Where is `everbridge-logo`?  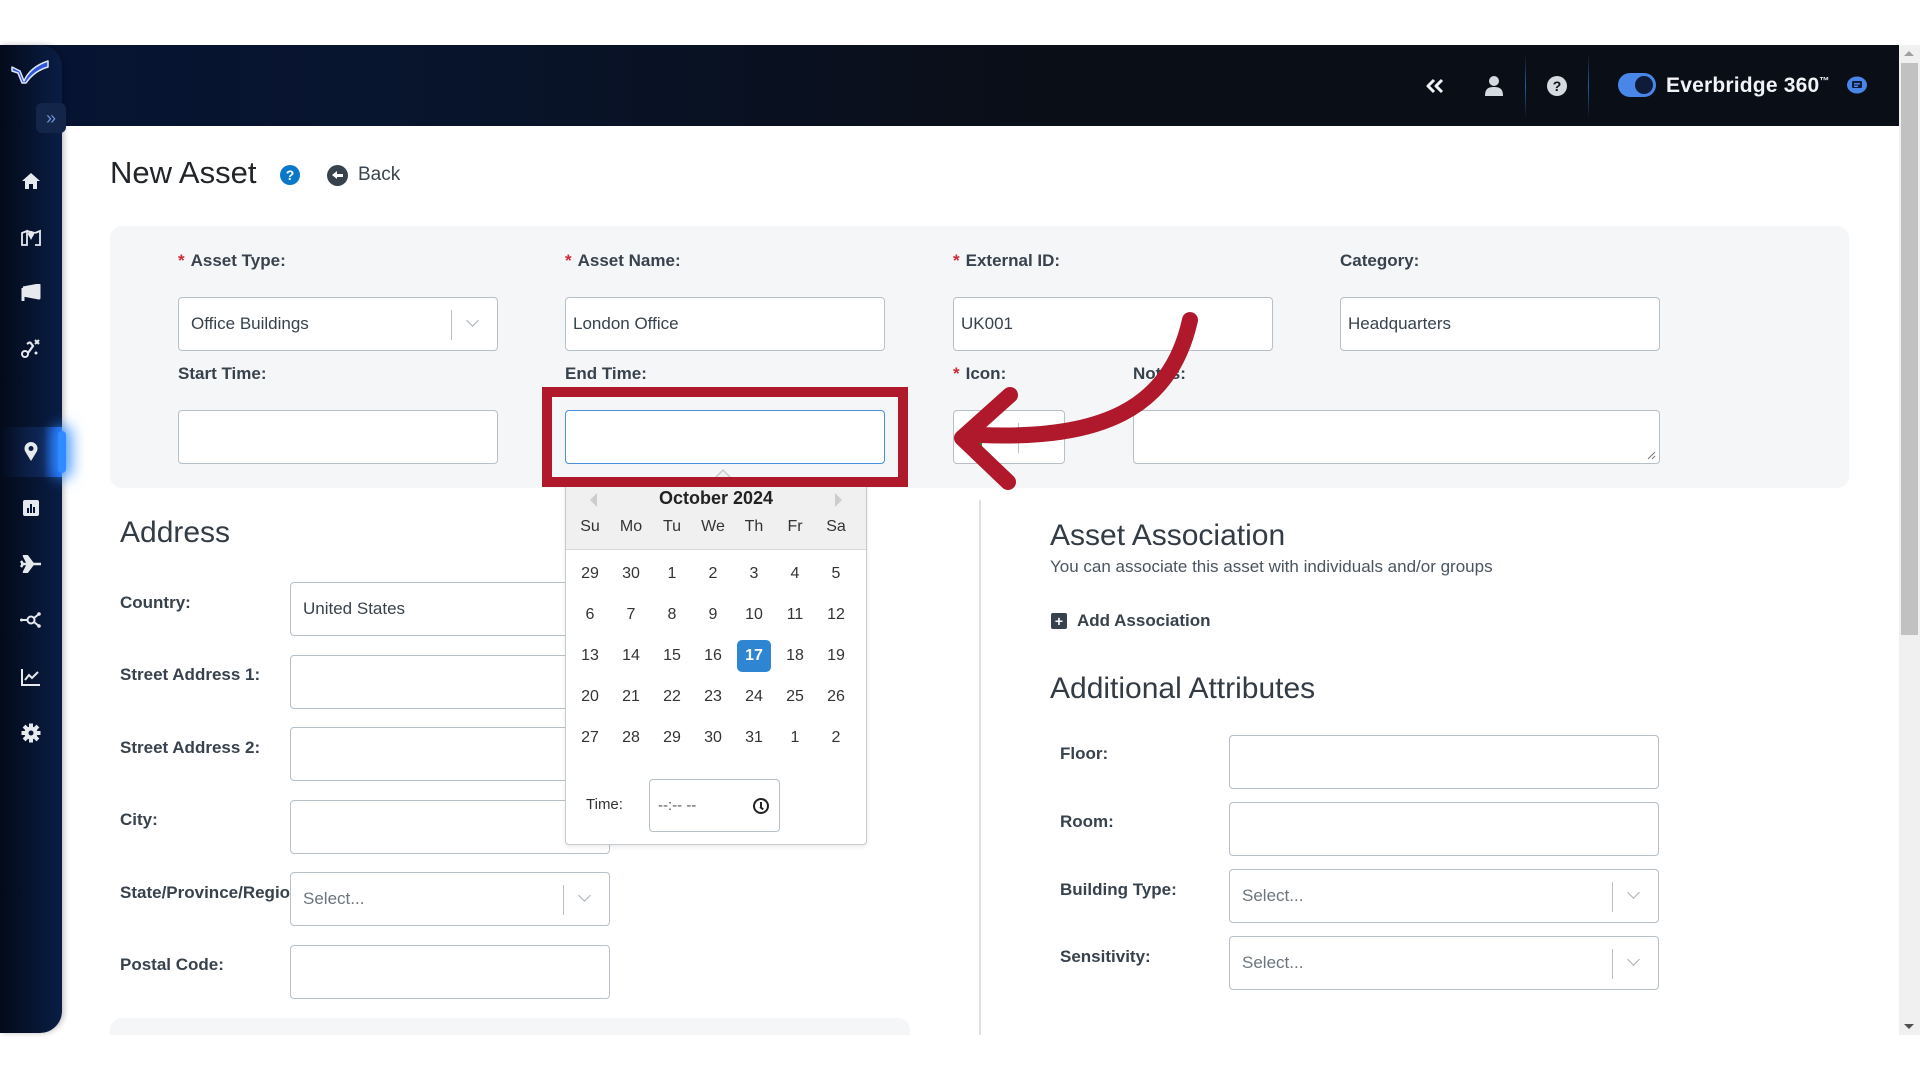
everbridge-logo is located at coordinates (30, 72).